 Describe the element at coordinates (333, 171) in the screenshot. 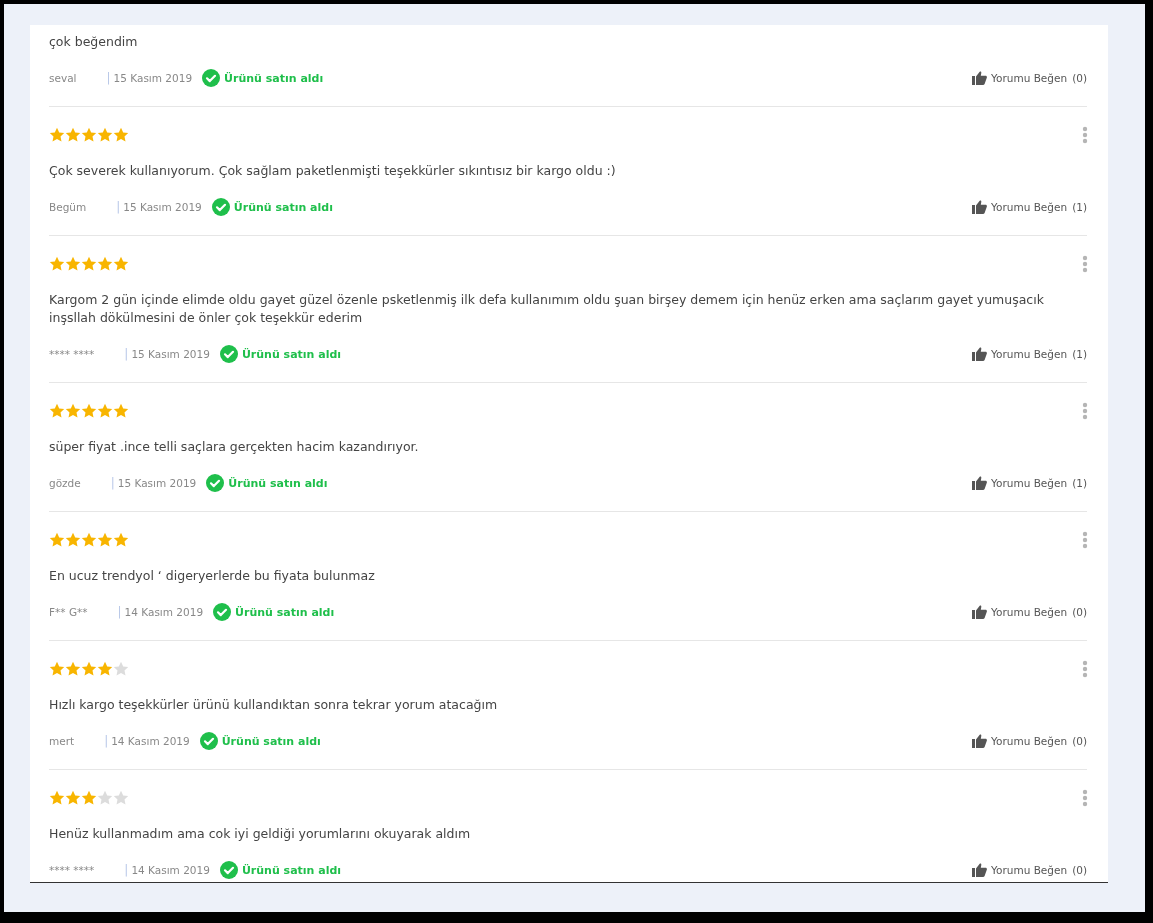

I see `review-text: Çok severek kullanıyorum. Çok sağlam paketlenmişti teşekkürler sıkıntısız bir kargo oldu :)` at that location.